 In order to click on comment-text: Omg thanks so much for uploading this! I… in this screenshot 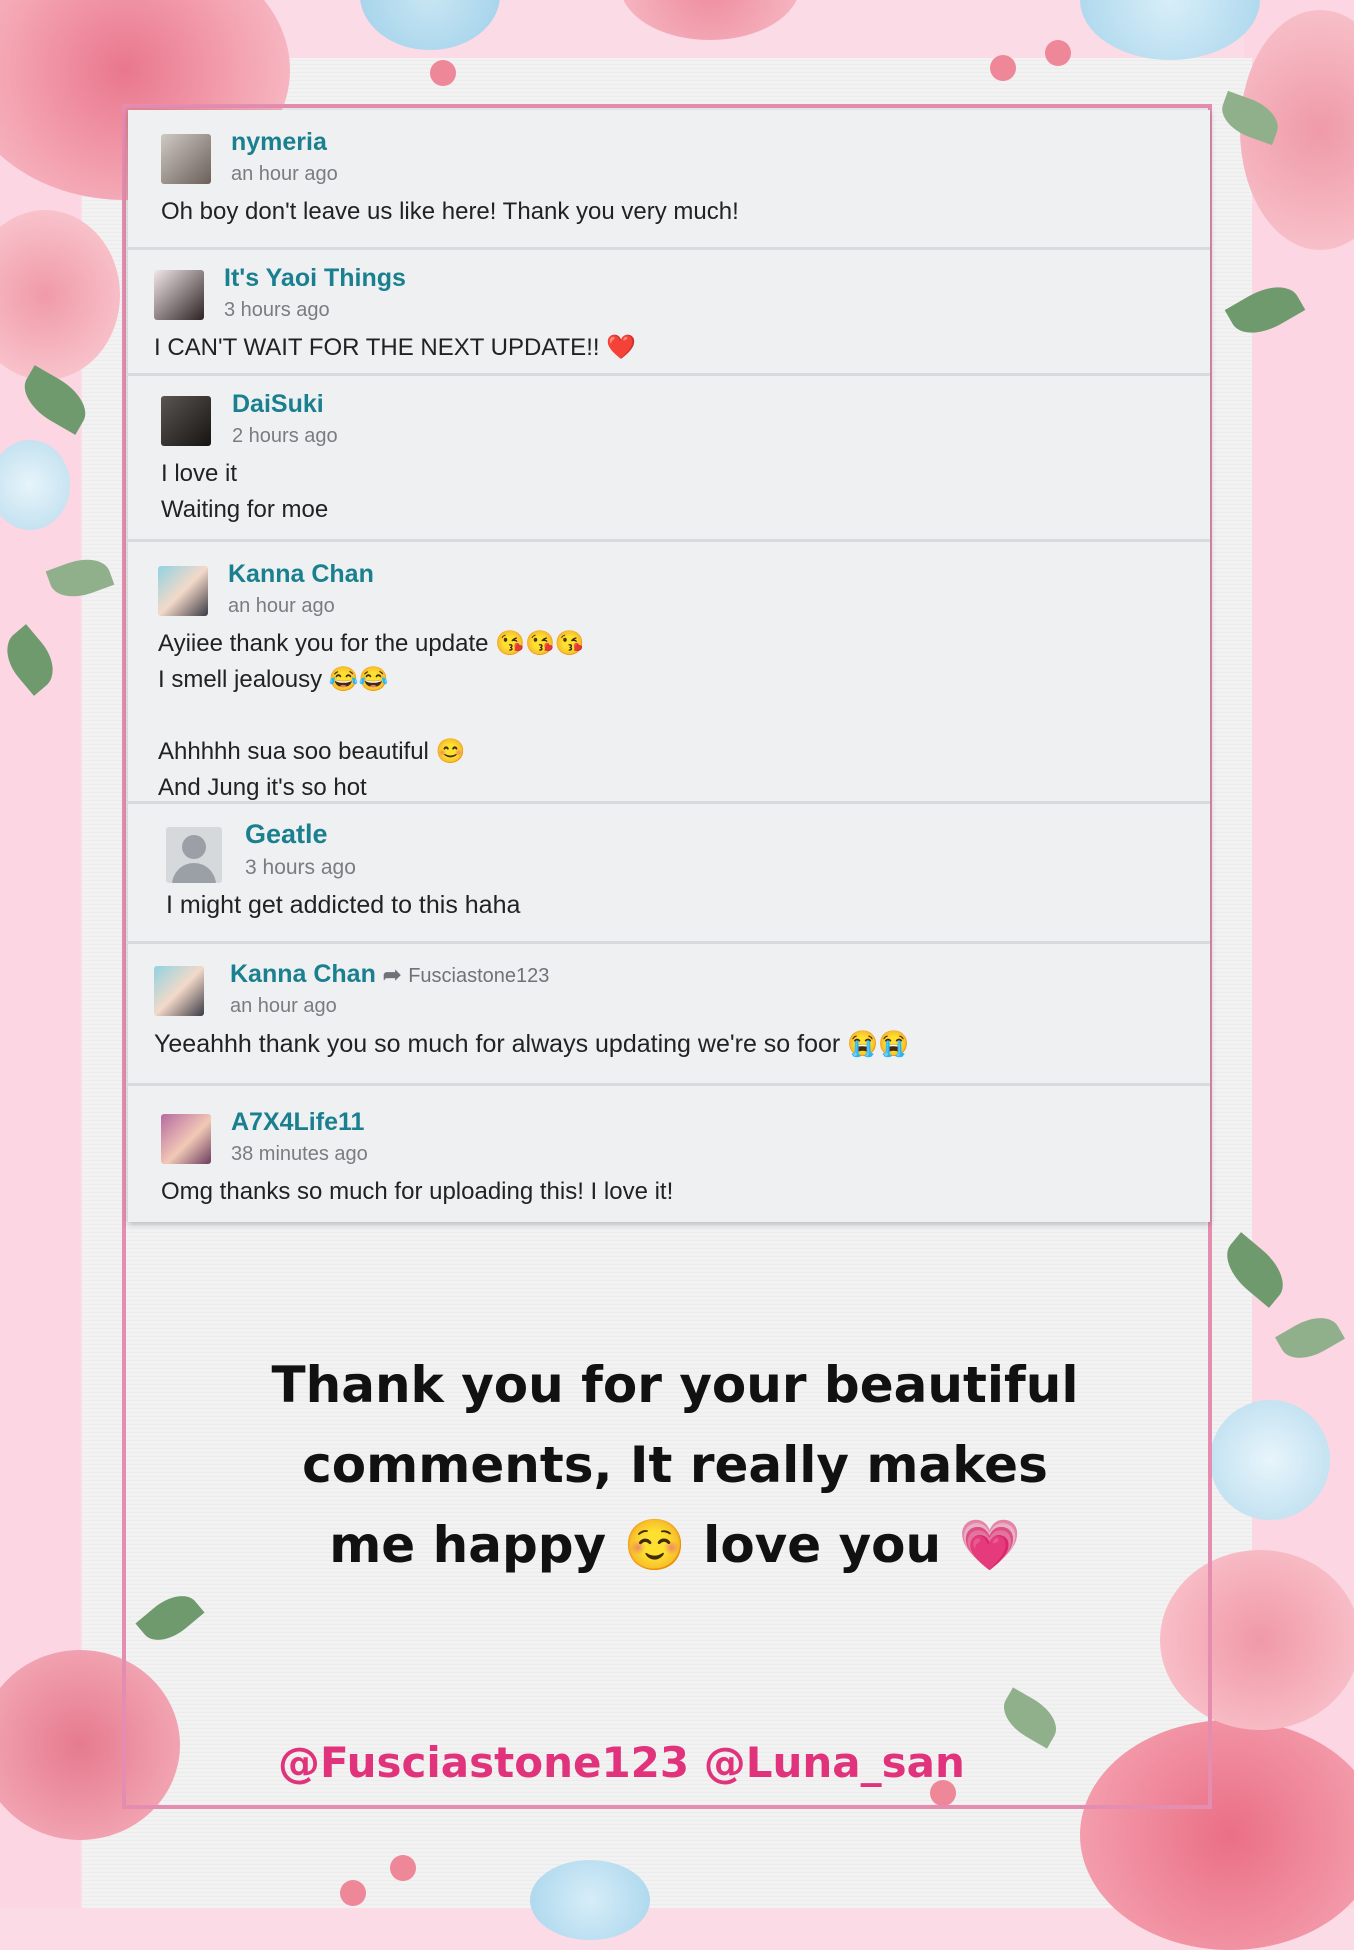, I will do `click(417, 1191)`.